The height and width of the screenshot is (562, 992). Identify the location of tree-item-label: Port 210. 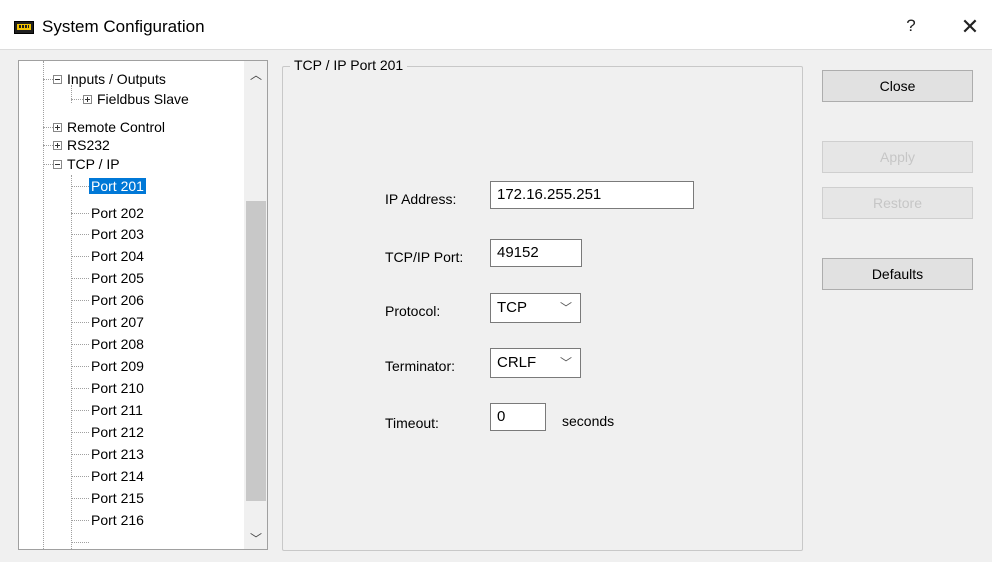
(117, 388).